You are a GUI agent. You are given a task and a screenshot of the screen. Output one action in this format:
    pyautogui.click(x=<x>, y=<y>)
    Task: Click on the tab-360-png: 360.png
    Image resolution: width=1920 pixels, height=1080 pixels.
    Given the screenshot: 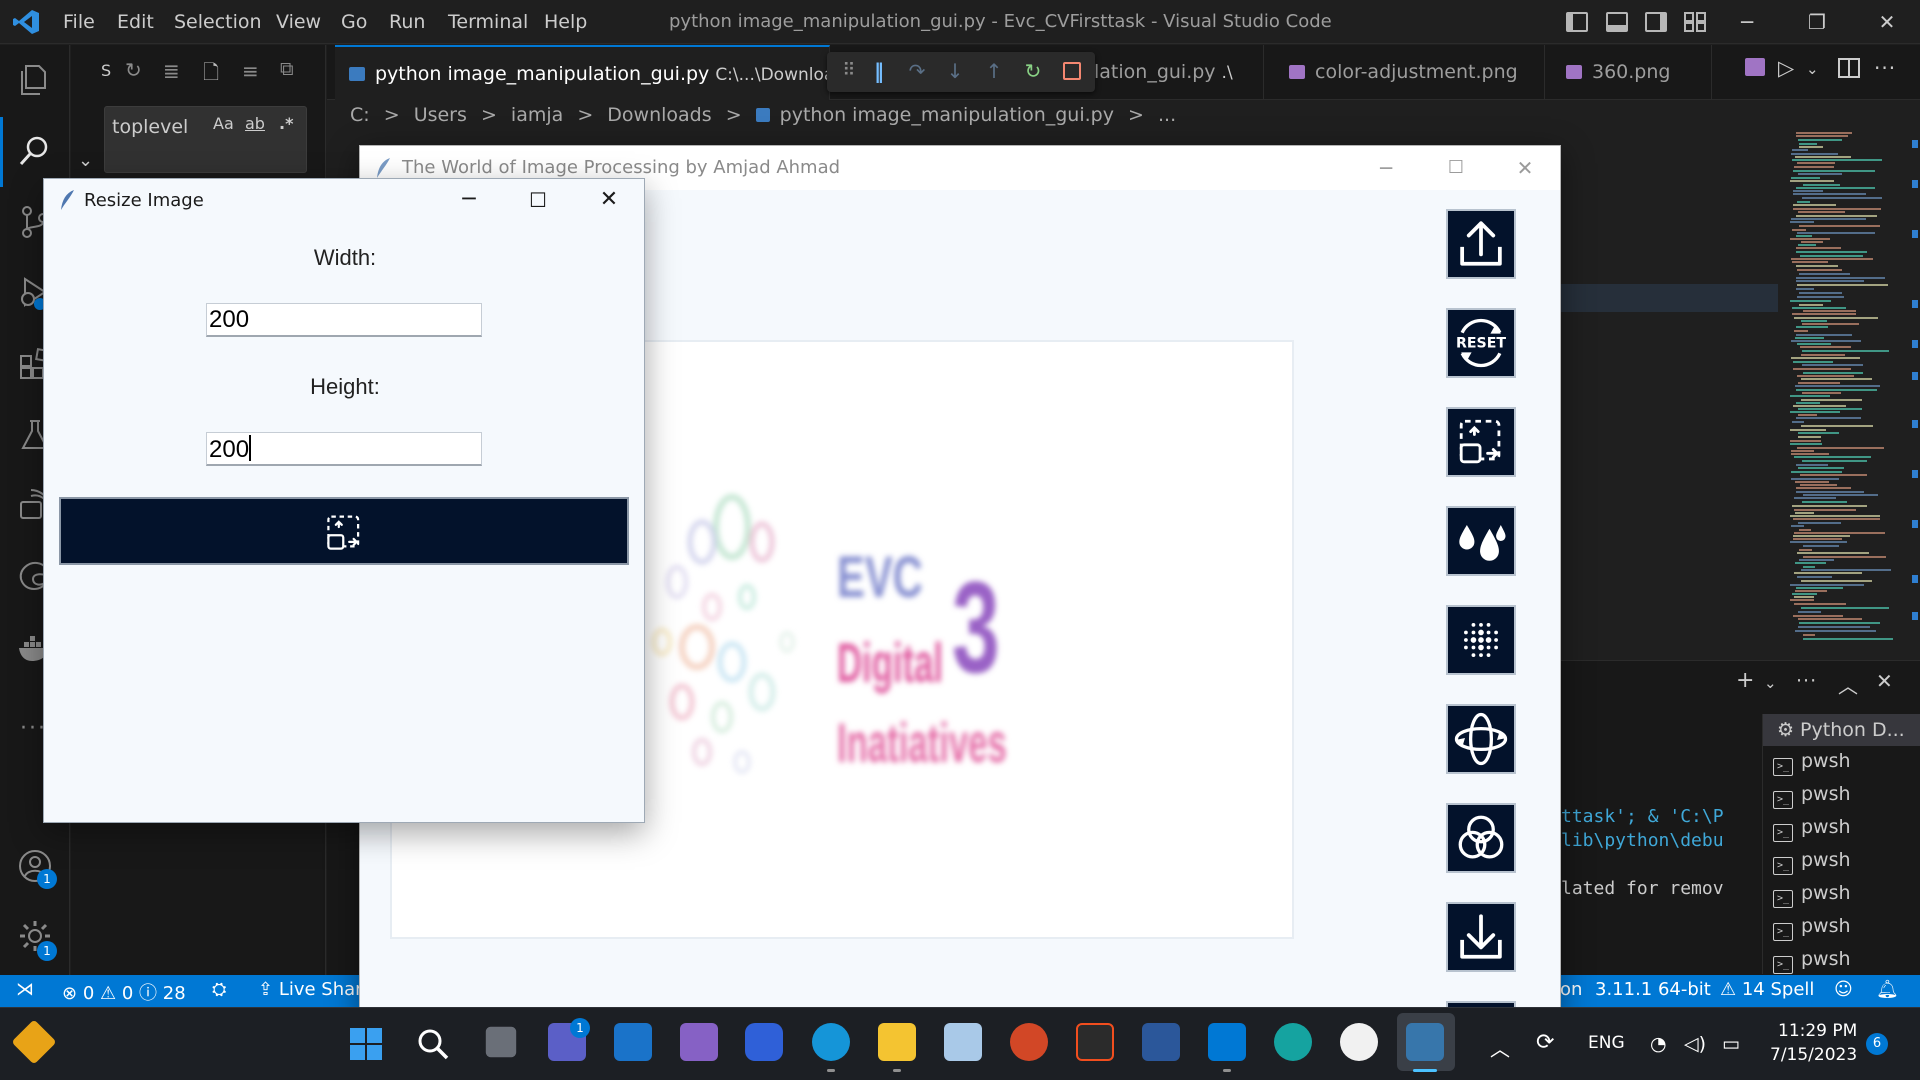 What is the action you would take?
    pyautogui.click(x=1632, y=72)
    